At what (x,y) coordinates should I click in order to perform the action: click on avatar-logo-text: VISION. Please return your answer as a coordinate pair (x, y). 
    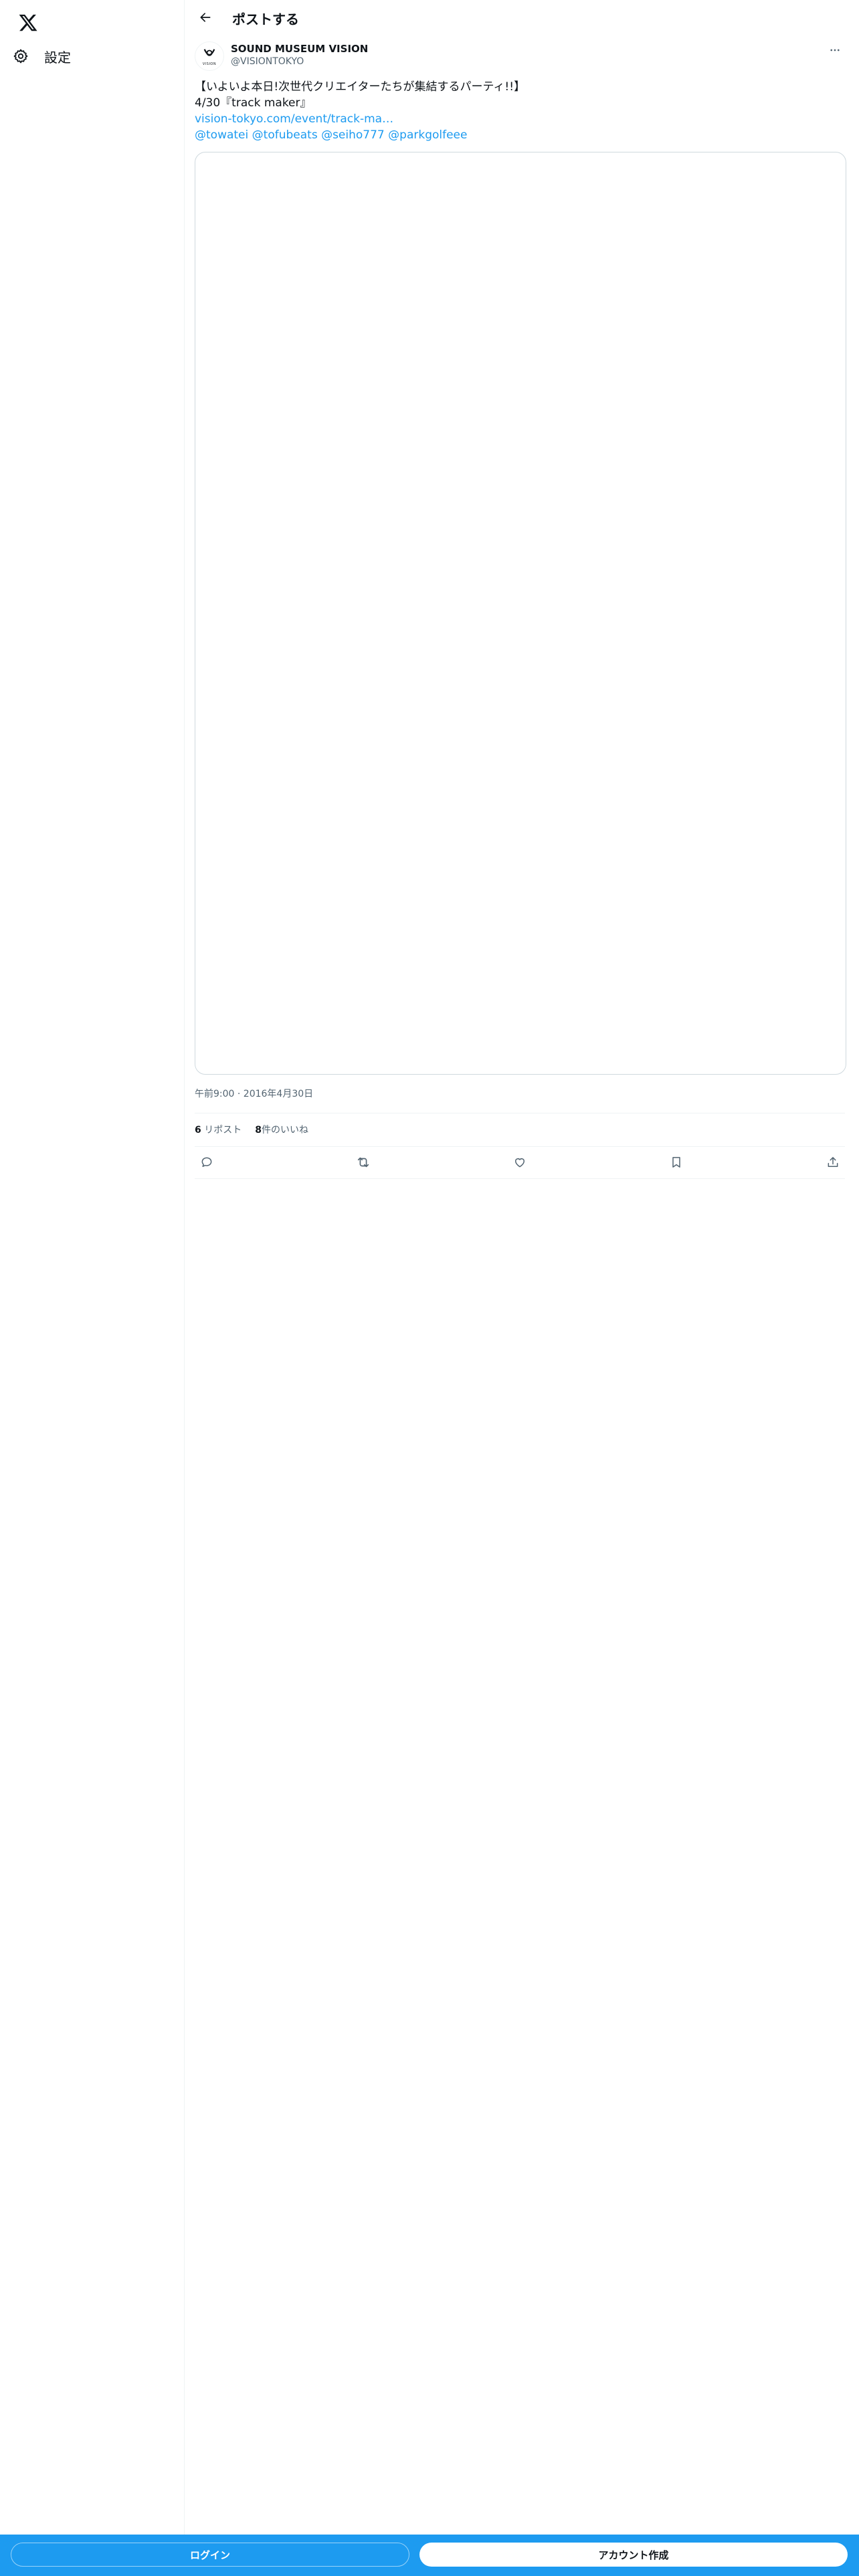
    Looking at the image, I should click on (209, 64).